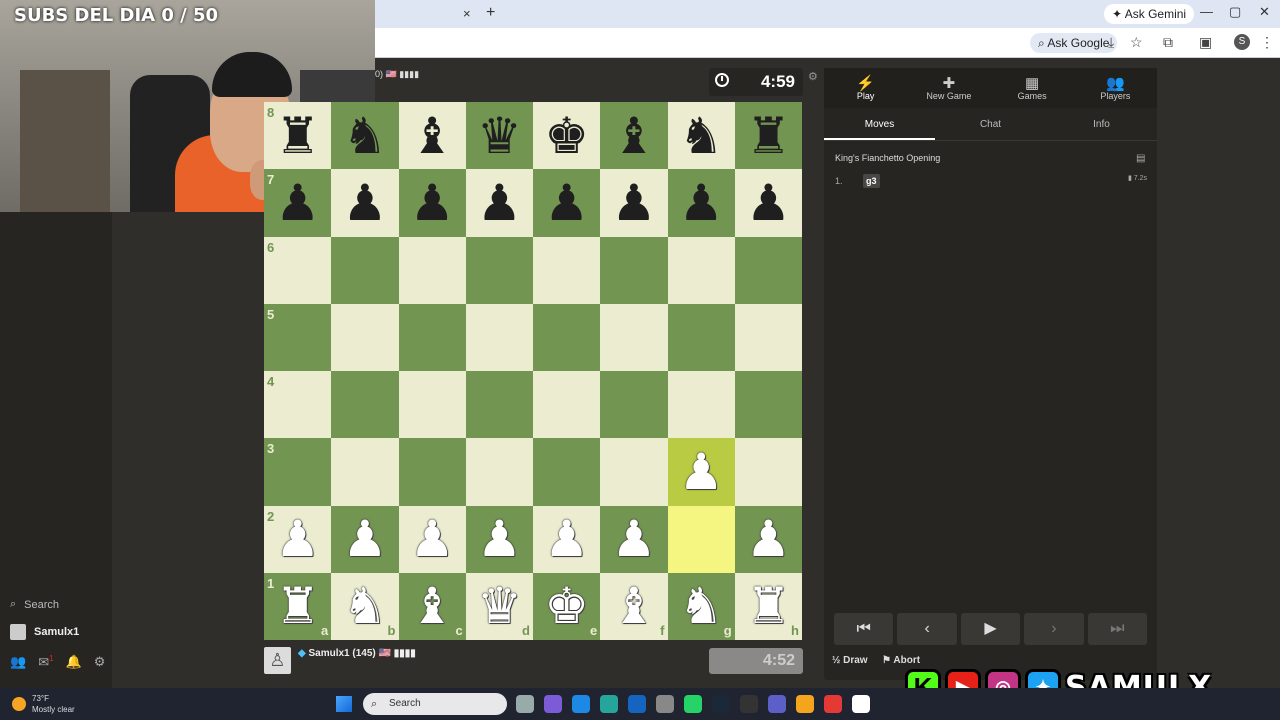 The image size is (1280, 720). I want to click on board-settings-icon: ⚙, so click(813, 76).